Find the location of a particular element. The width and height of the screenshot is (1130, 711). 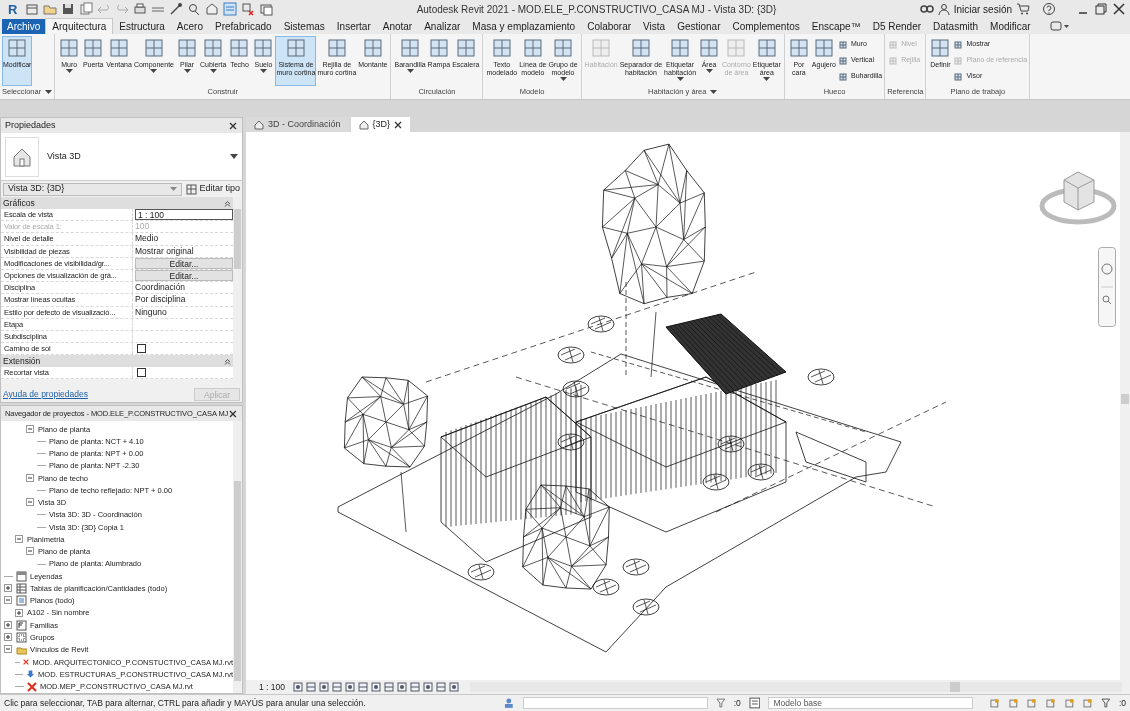

ribbon-tab: Vista is located at coordinates (654, 26).